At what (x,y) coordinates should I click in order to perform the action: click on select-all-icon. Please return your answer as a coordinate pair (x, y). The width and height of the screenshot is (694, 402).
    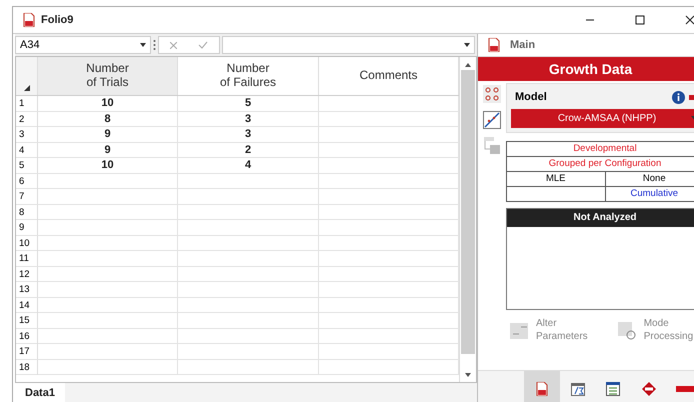
    Looking at the image, I should click on (27, 88).